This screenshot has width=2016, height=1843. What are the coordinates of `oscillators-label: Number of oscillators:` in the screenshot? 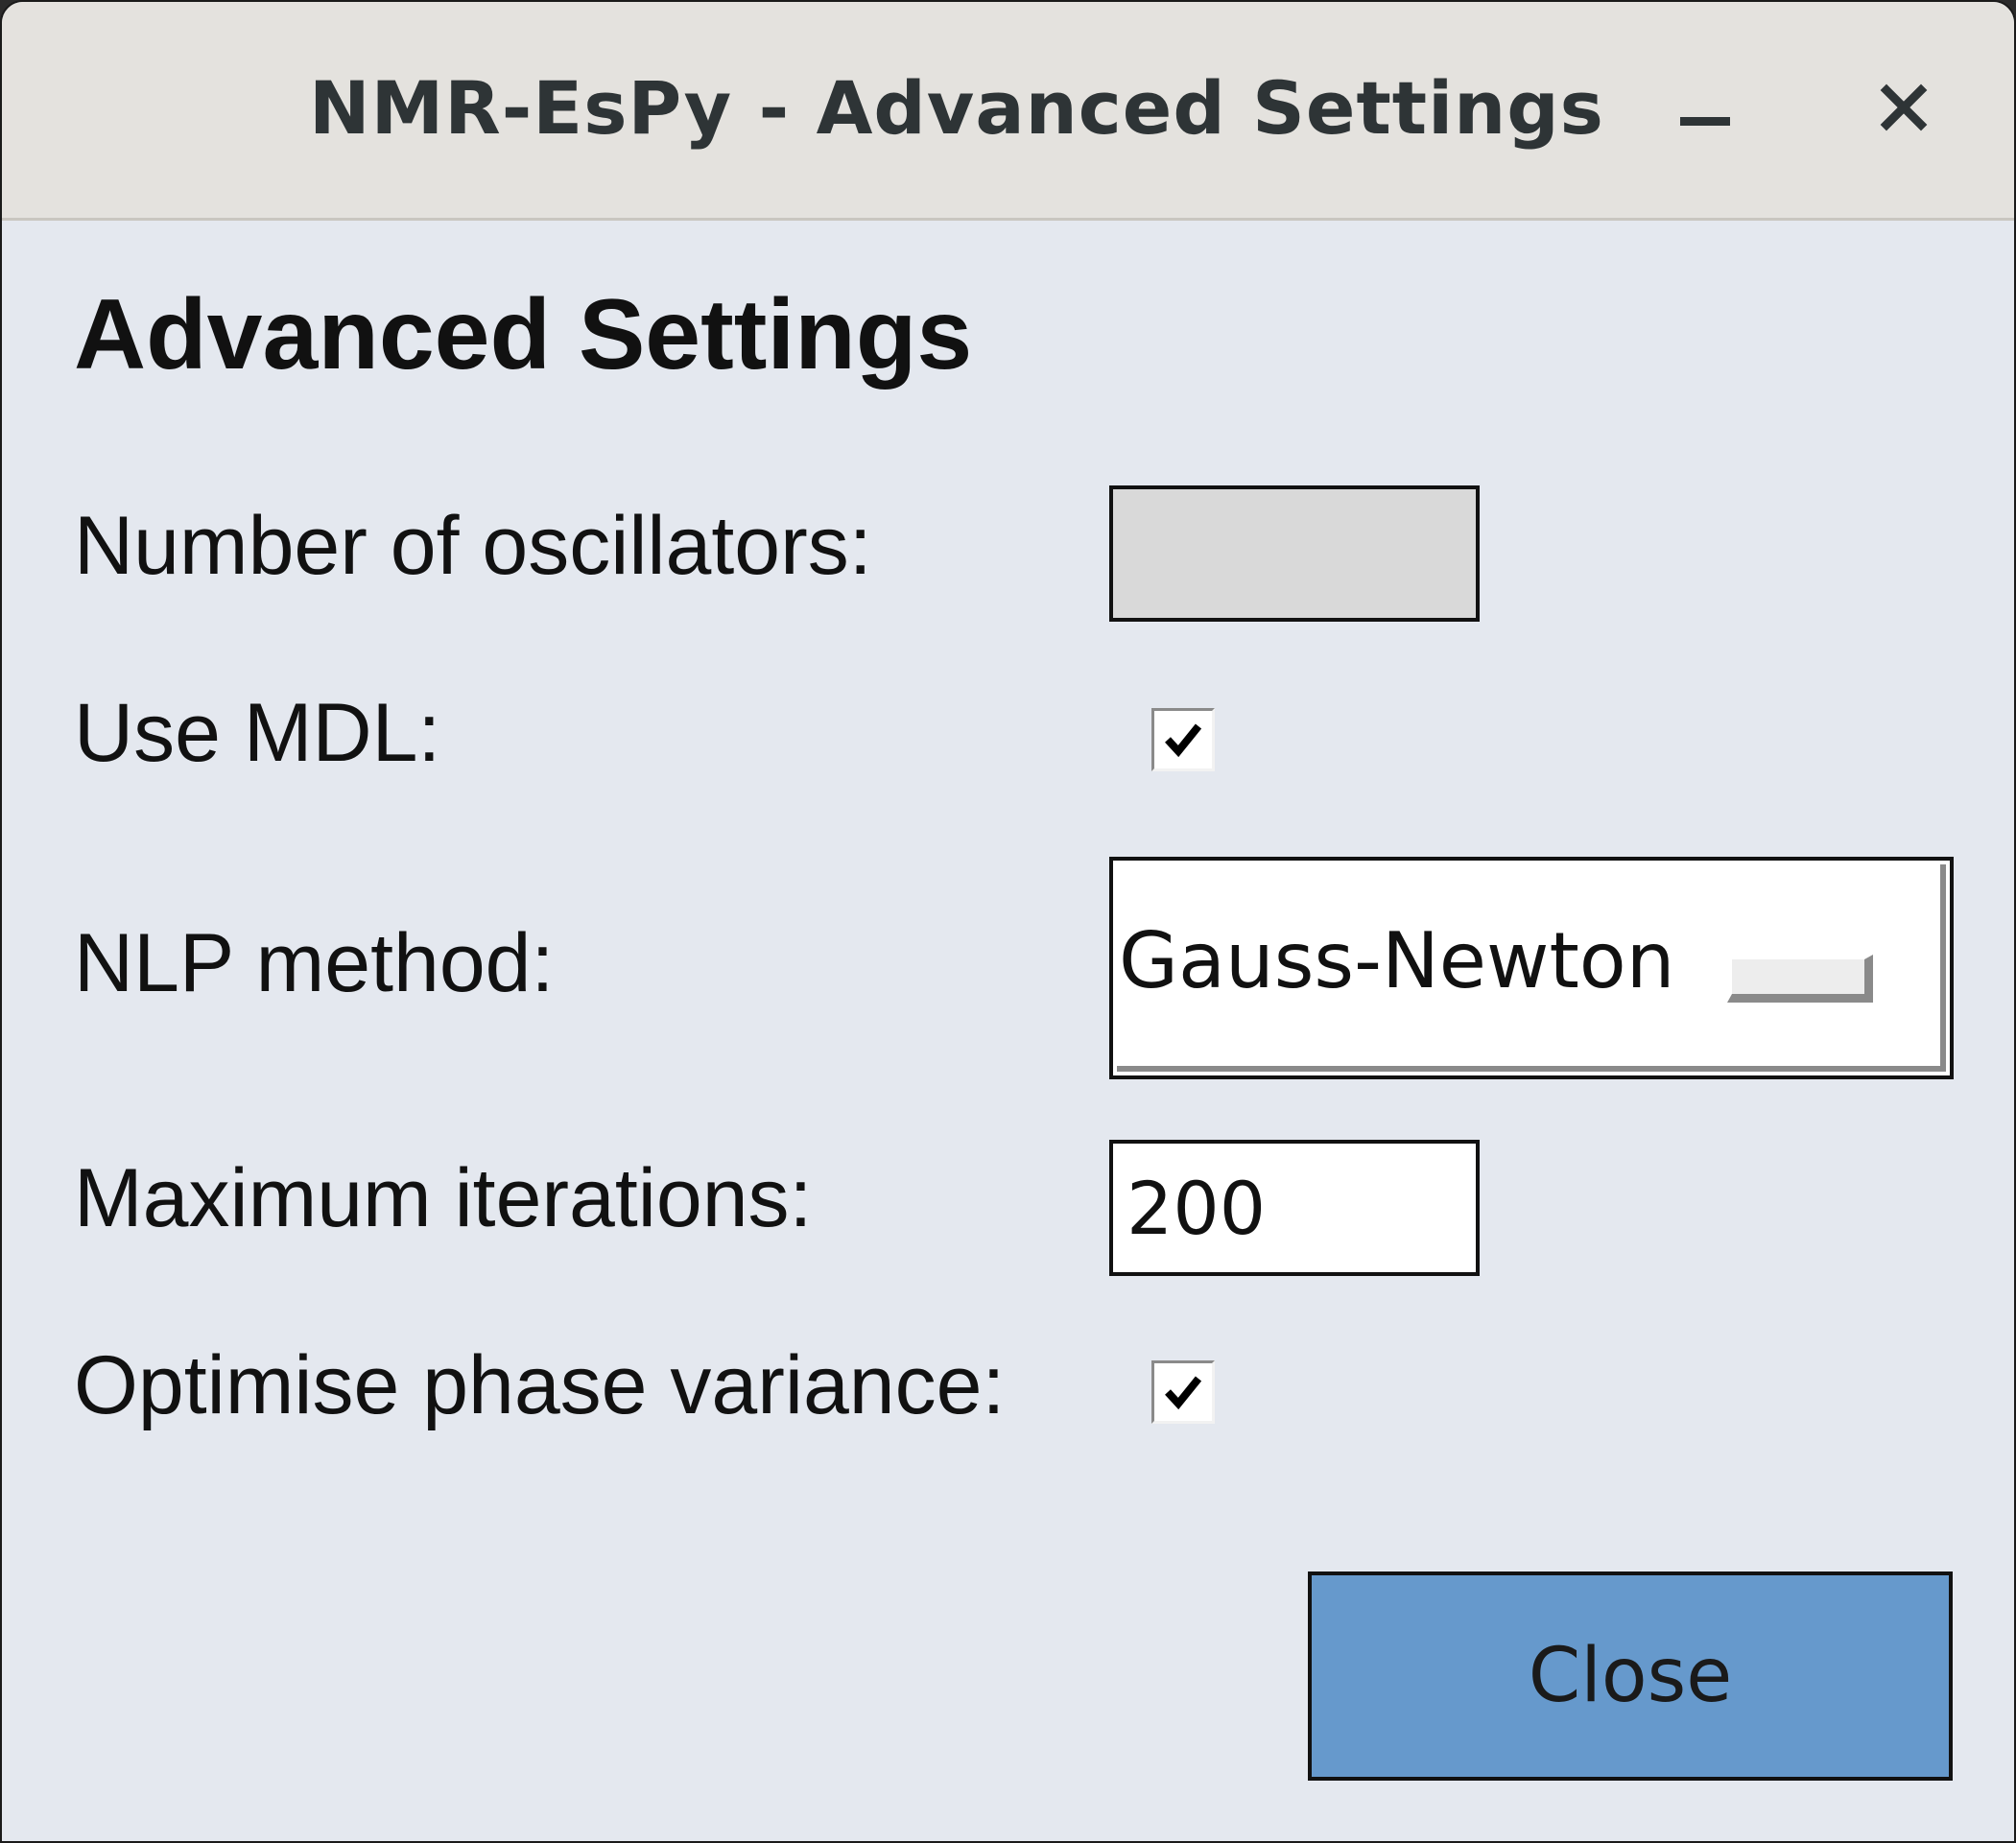 It's located at (473, 546).